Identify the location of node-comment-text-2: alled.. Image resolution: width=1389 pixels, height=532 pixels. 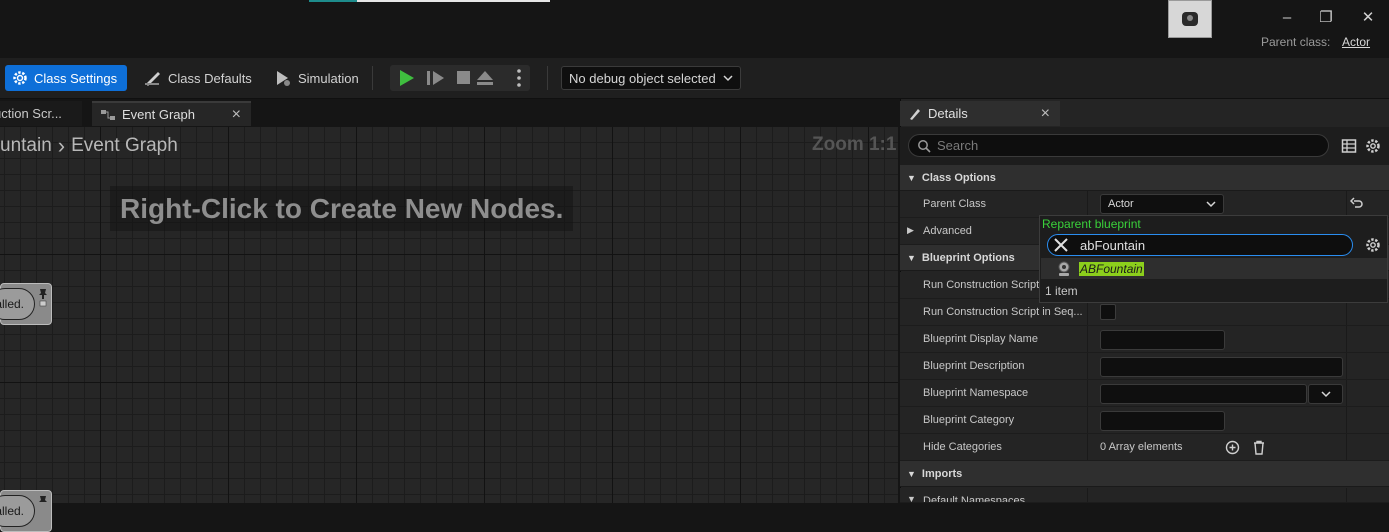
(17, 511).